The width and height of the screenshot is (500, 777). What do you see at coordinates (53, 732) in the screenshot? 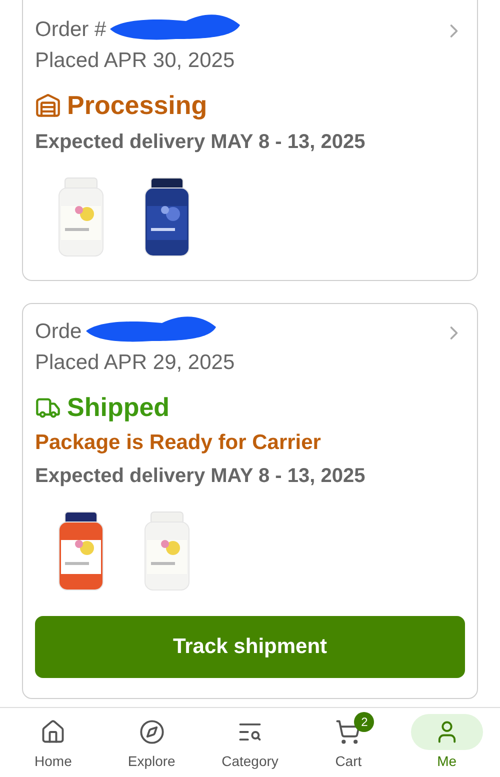
I see `home-icon` at bounding box center [53, 732].